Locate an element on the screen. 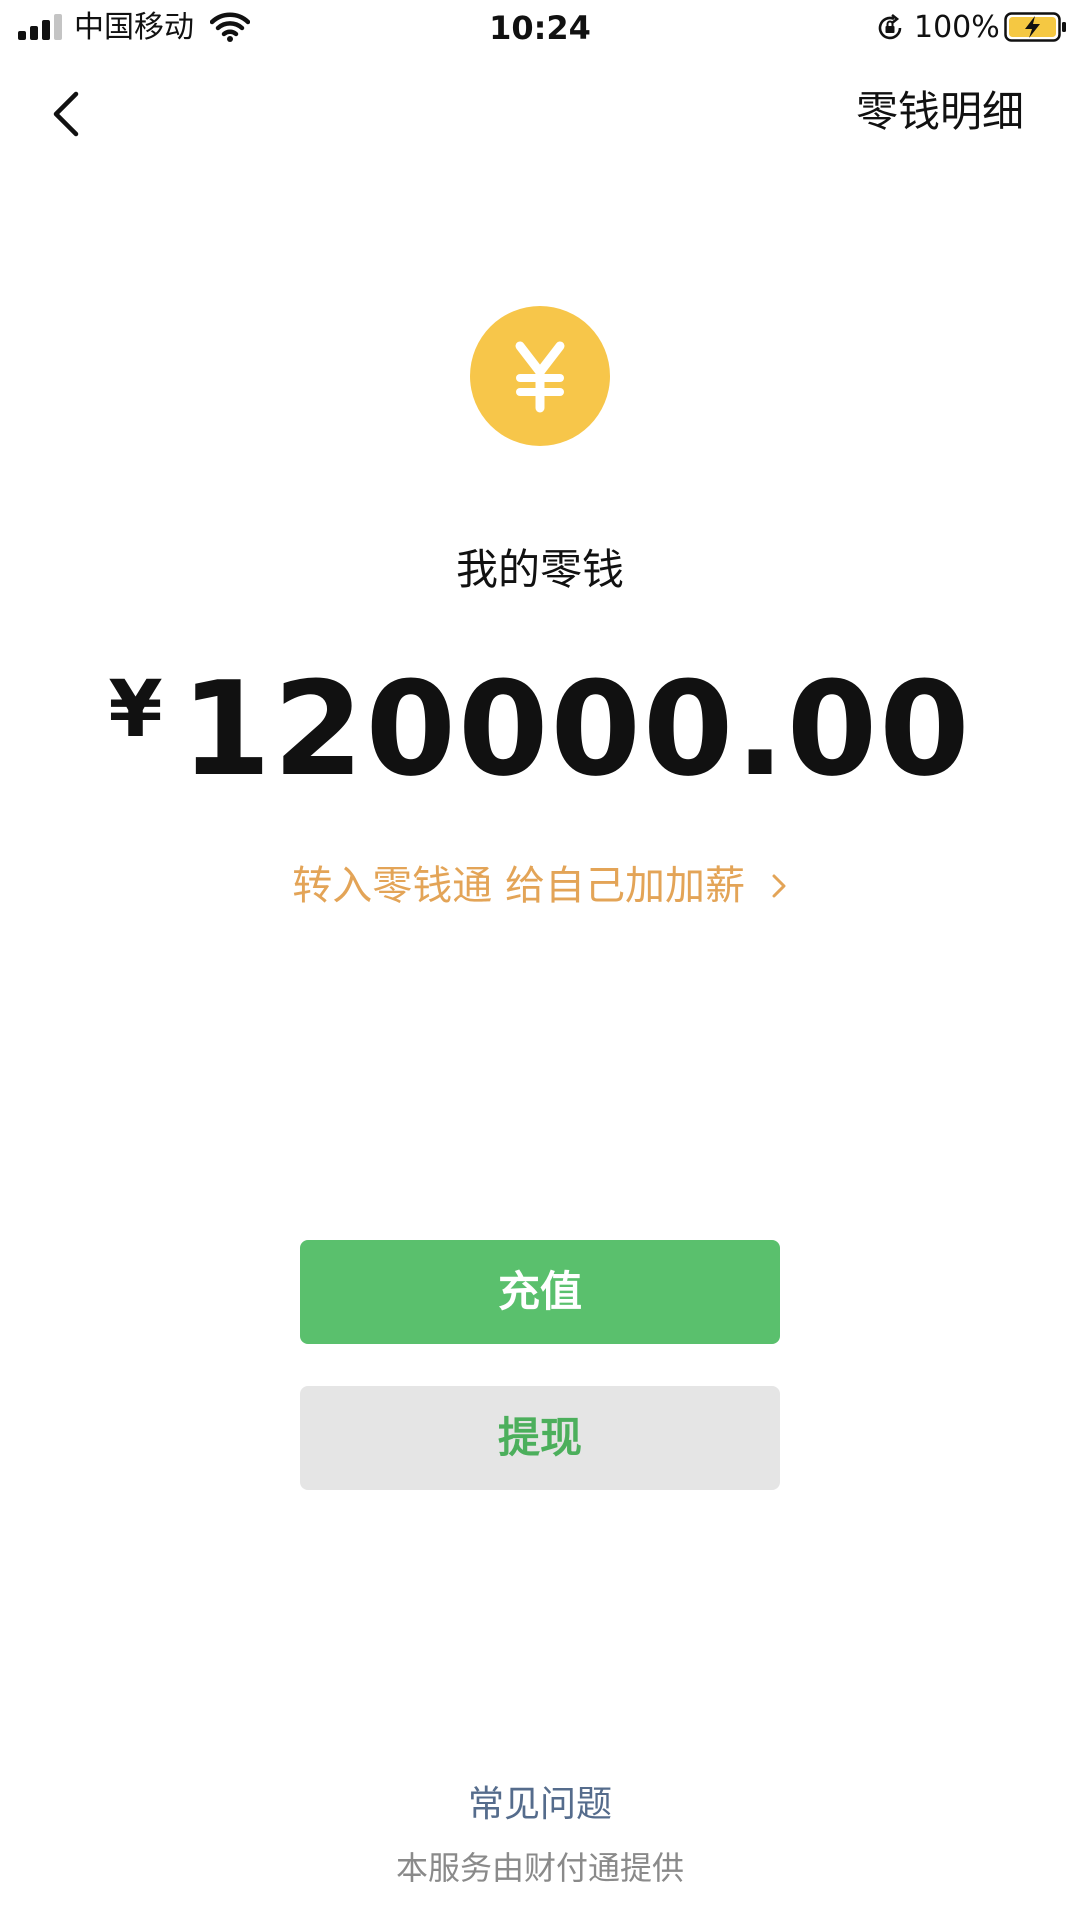  battery-percentage: 100% is located at coordinates (957, 27).